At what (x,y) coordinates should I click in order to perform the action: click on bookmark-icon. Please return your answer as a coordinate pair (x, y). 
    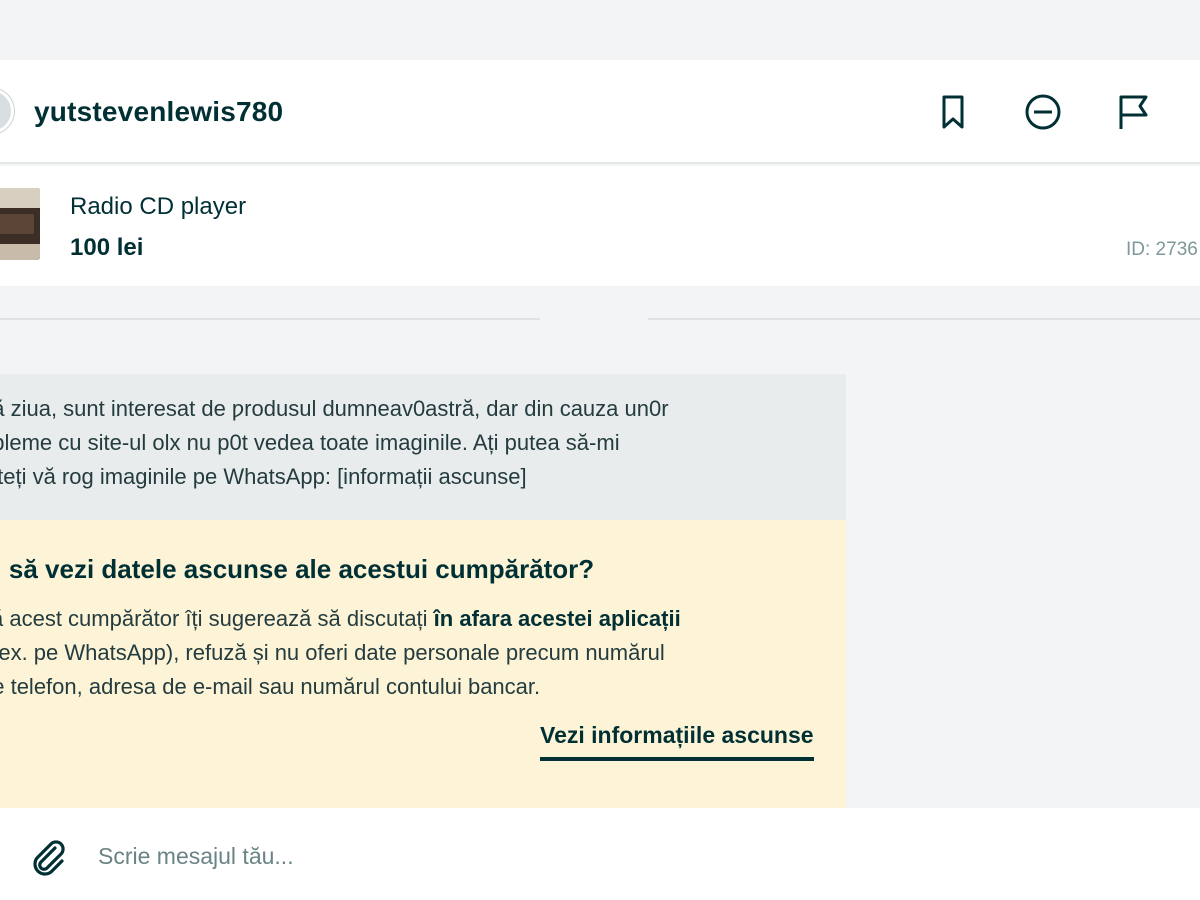
    Looking at the image, I should click on (953, 112).